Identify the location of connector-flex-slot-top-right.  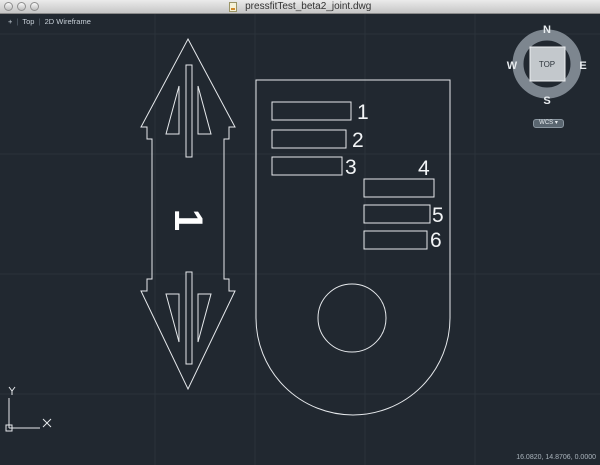
(204, 110).